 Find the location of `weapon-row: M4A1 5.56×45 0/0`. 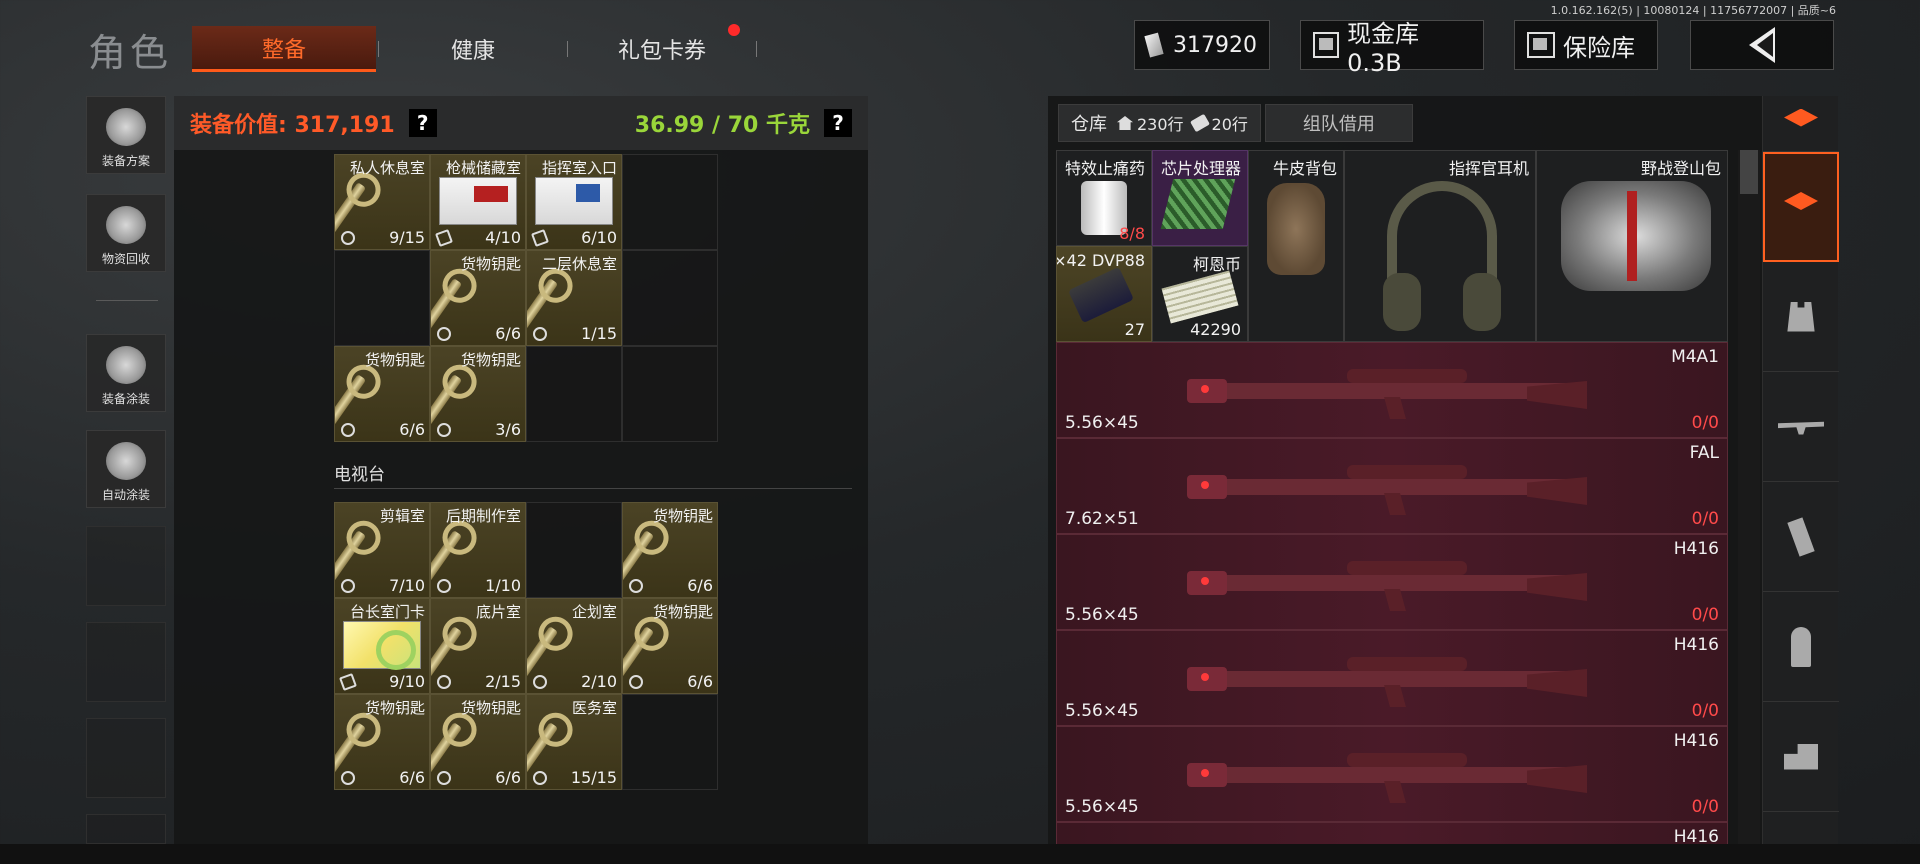

weapon-row: M4A1 5.56×45 0/0 is located at coordinates (1392, 390).